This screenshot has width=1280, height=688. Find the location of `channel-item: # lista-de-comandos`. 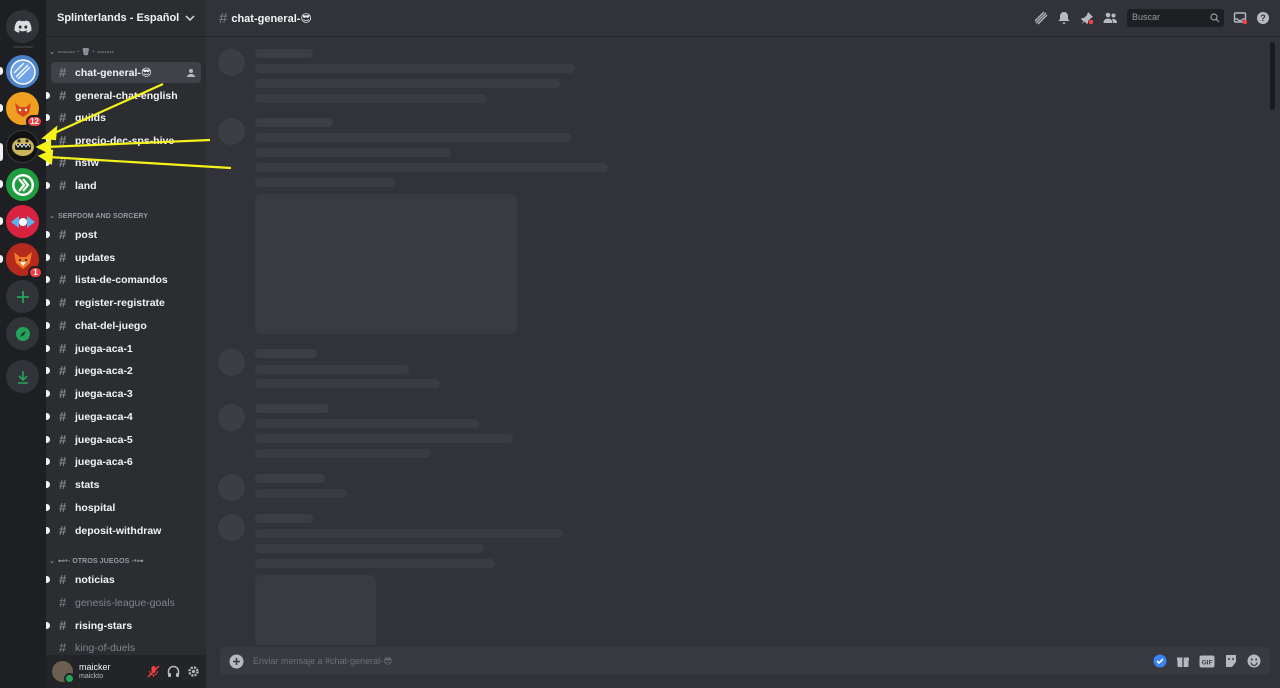

channel-item: # lista-de-comandos is located at coordinates (123, 279).